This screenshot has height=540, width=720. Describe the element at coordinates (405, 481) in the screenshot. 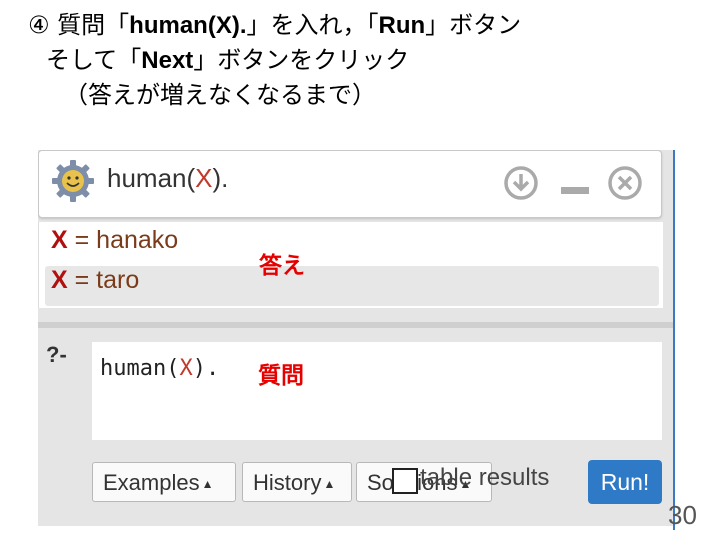

I see `checkbox-icon` at that location.